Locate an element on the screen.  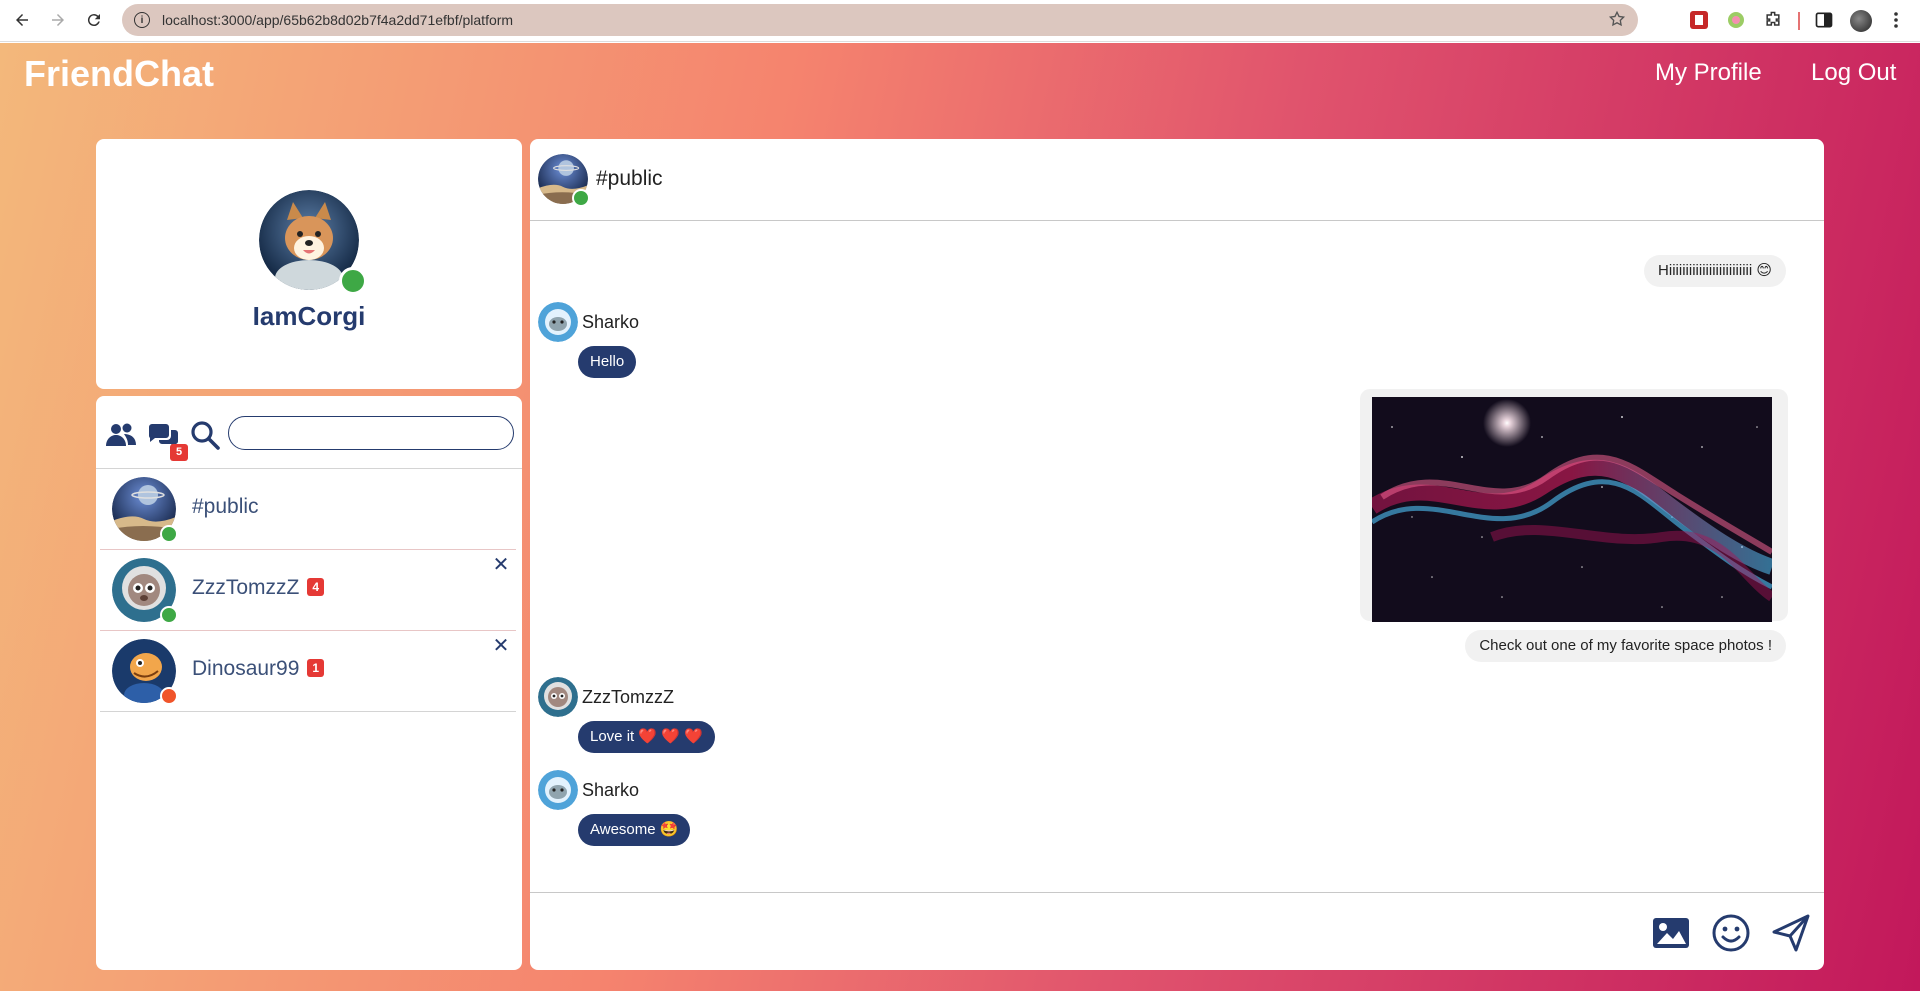
site-info-icon: i is located at coordinates (142, 20).